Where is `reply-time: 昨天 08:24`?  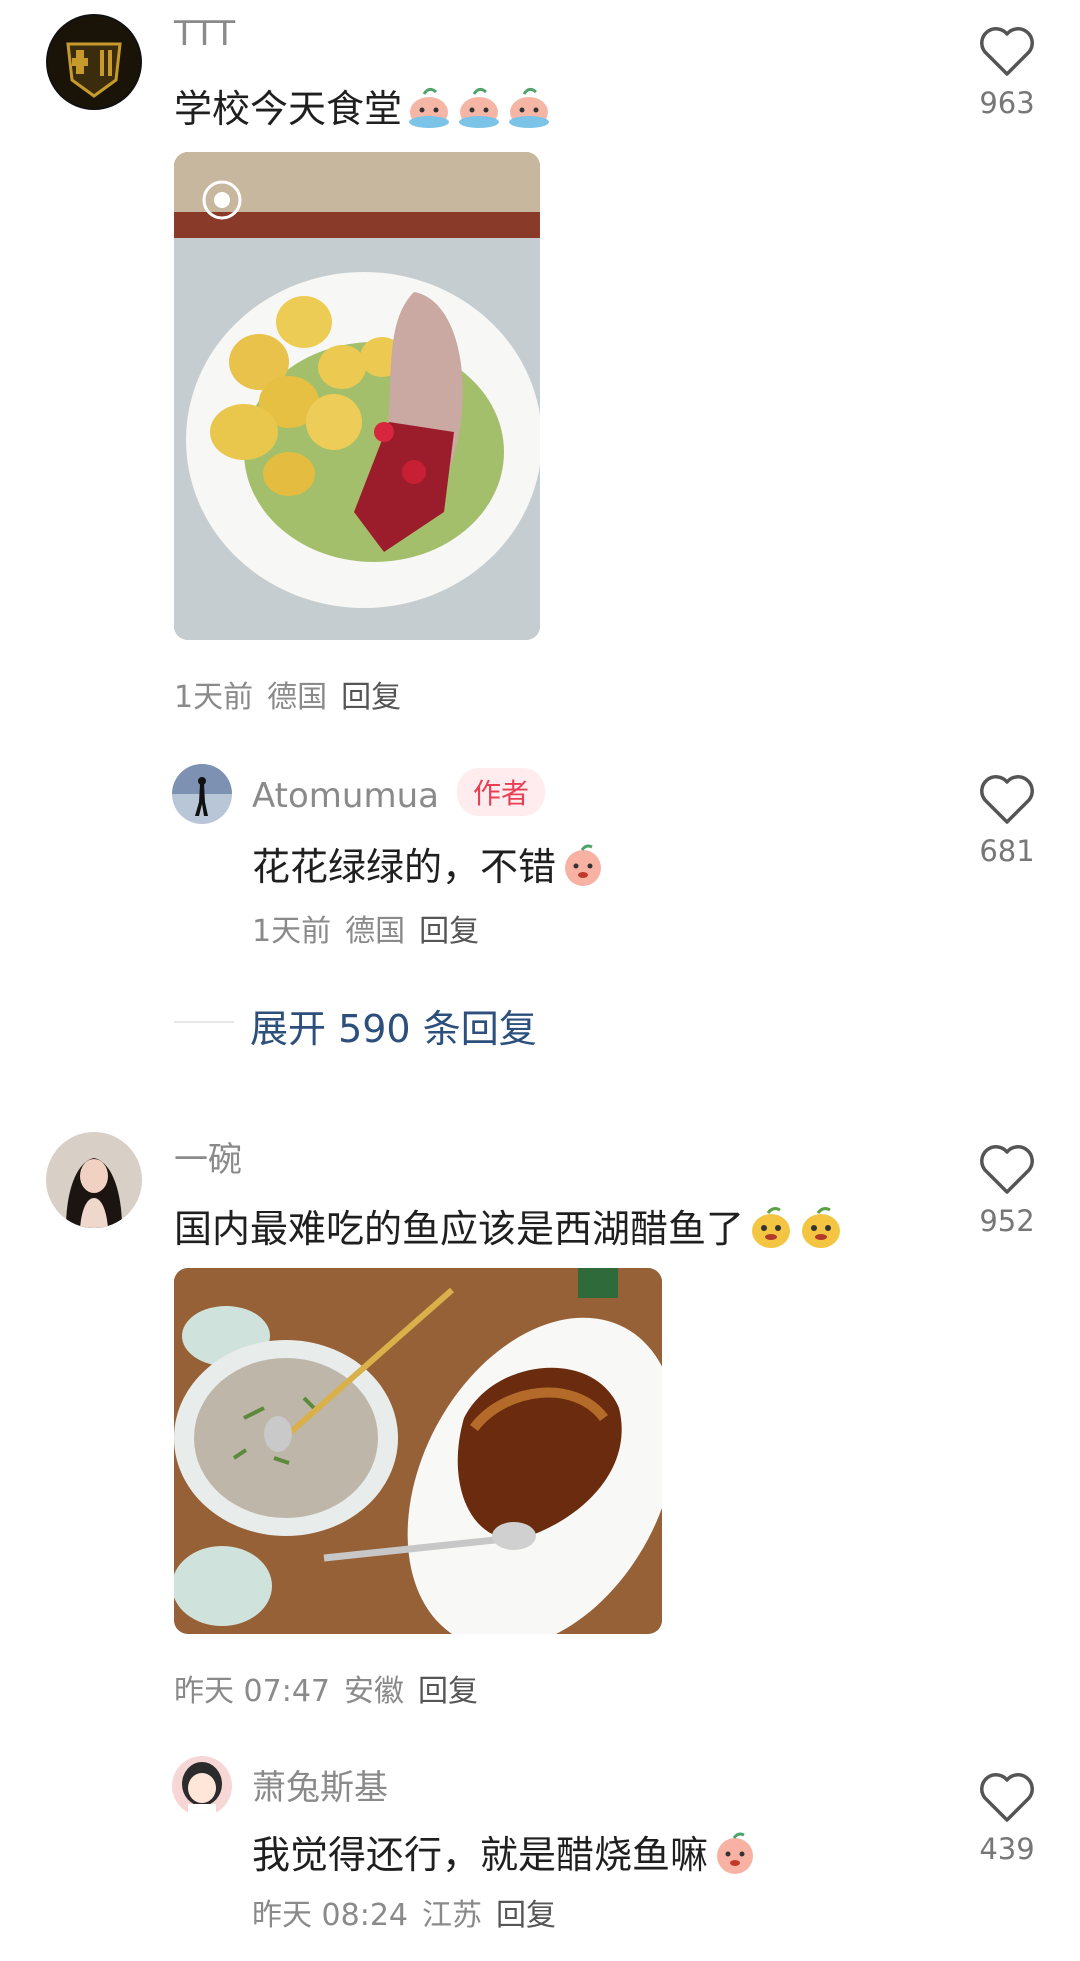 reply-time: 昨天 08:24 is located at coordinates (330, 1915).